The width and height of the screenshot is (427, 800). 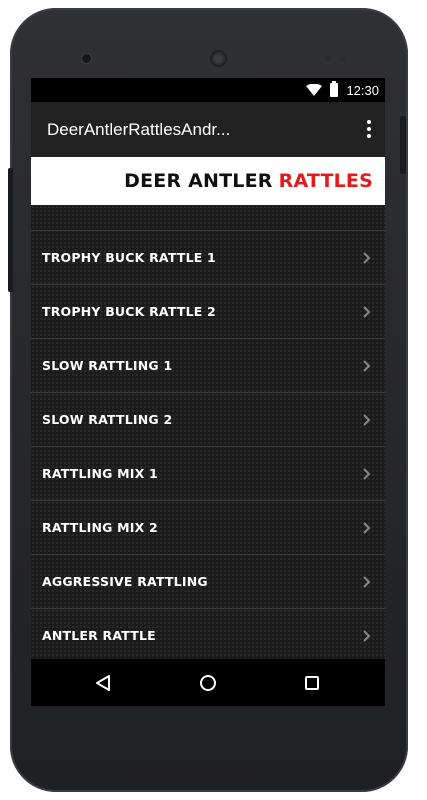 I want to click on list-item-label: AGGRESSIVE RATTLING, so click(x=125, y=581).